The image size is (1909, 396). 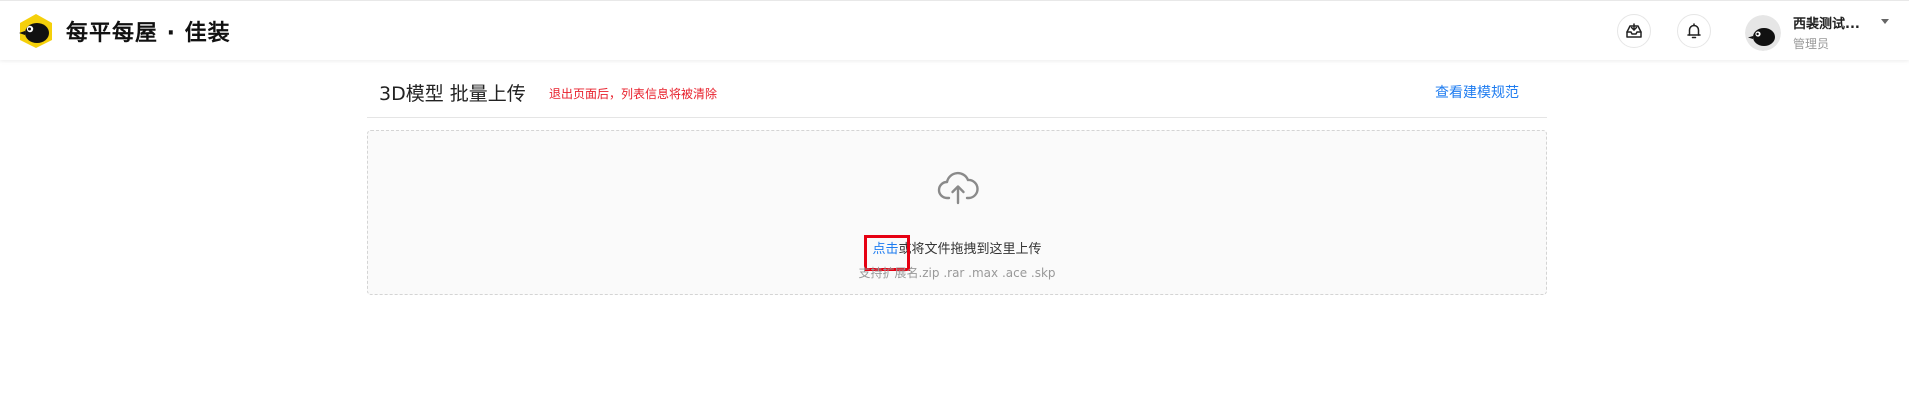 What do you see at coordinates (970, 249) in the screenshot?
I see `drag-instruction-text: 或将文件拖拽到这里上传` at bounding box center [970, 249].